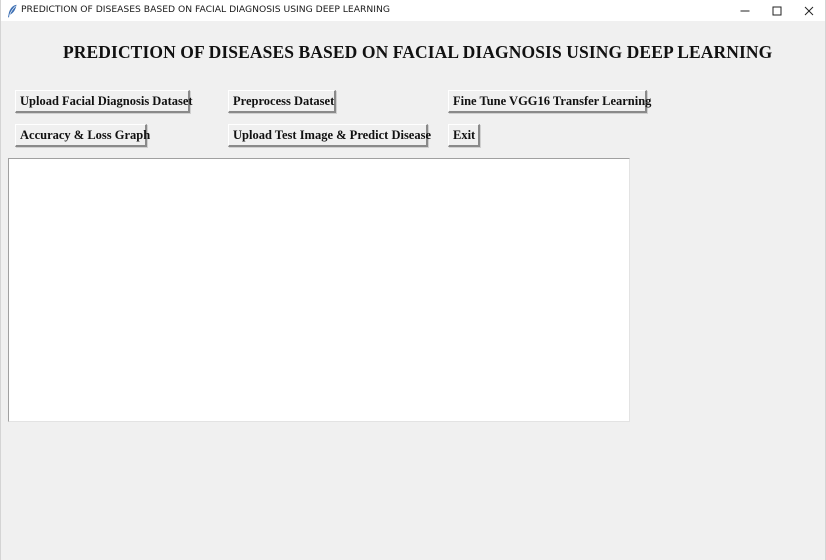 This screenshot has width=826, height=560. I want to click on maximize-button, so click(777, 10).